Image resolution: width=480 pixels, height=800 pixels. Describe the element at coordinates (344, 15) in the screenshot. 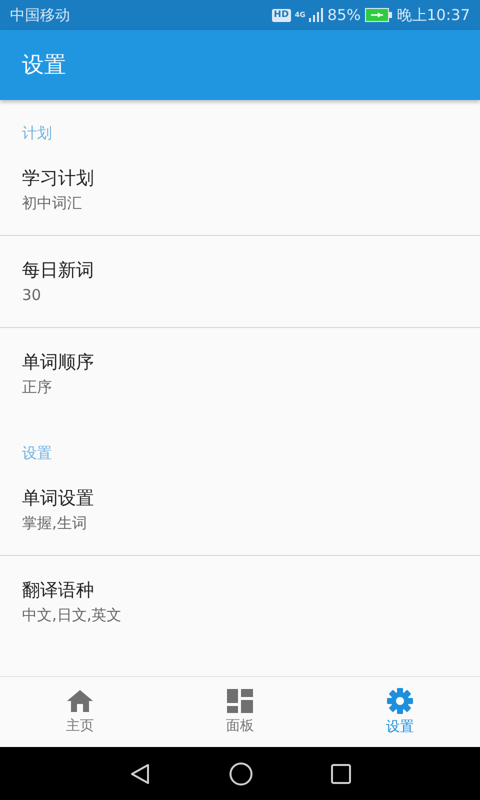

I see `battery-percent: 85%` at that location.